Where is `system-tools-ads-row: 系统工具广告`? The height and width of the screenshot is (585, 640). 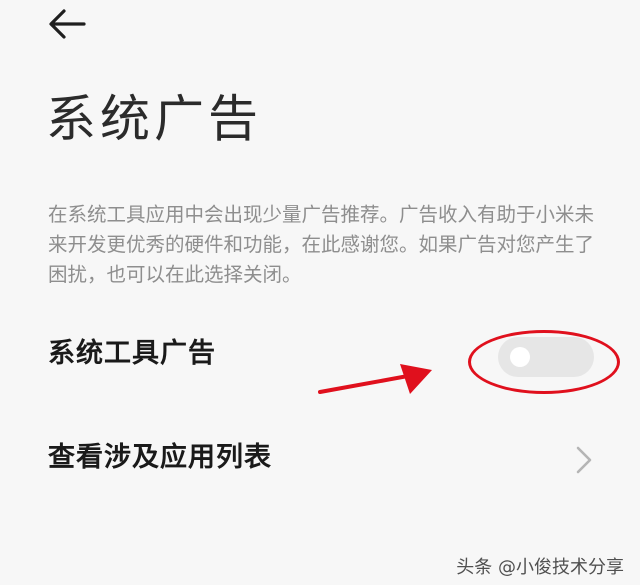 system-tools-ads-row: 系统工具广告 is located at coordinates (320, 354).